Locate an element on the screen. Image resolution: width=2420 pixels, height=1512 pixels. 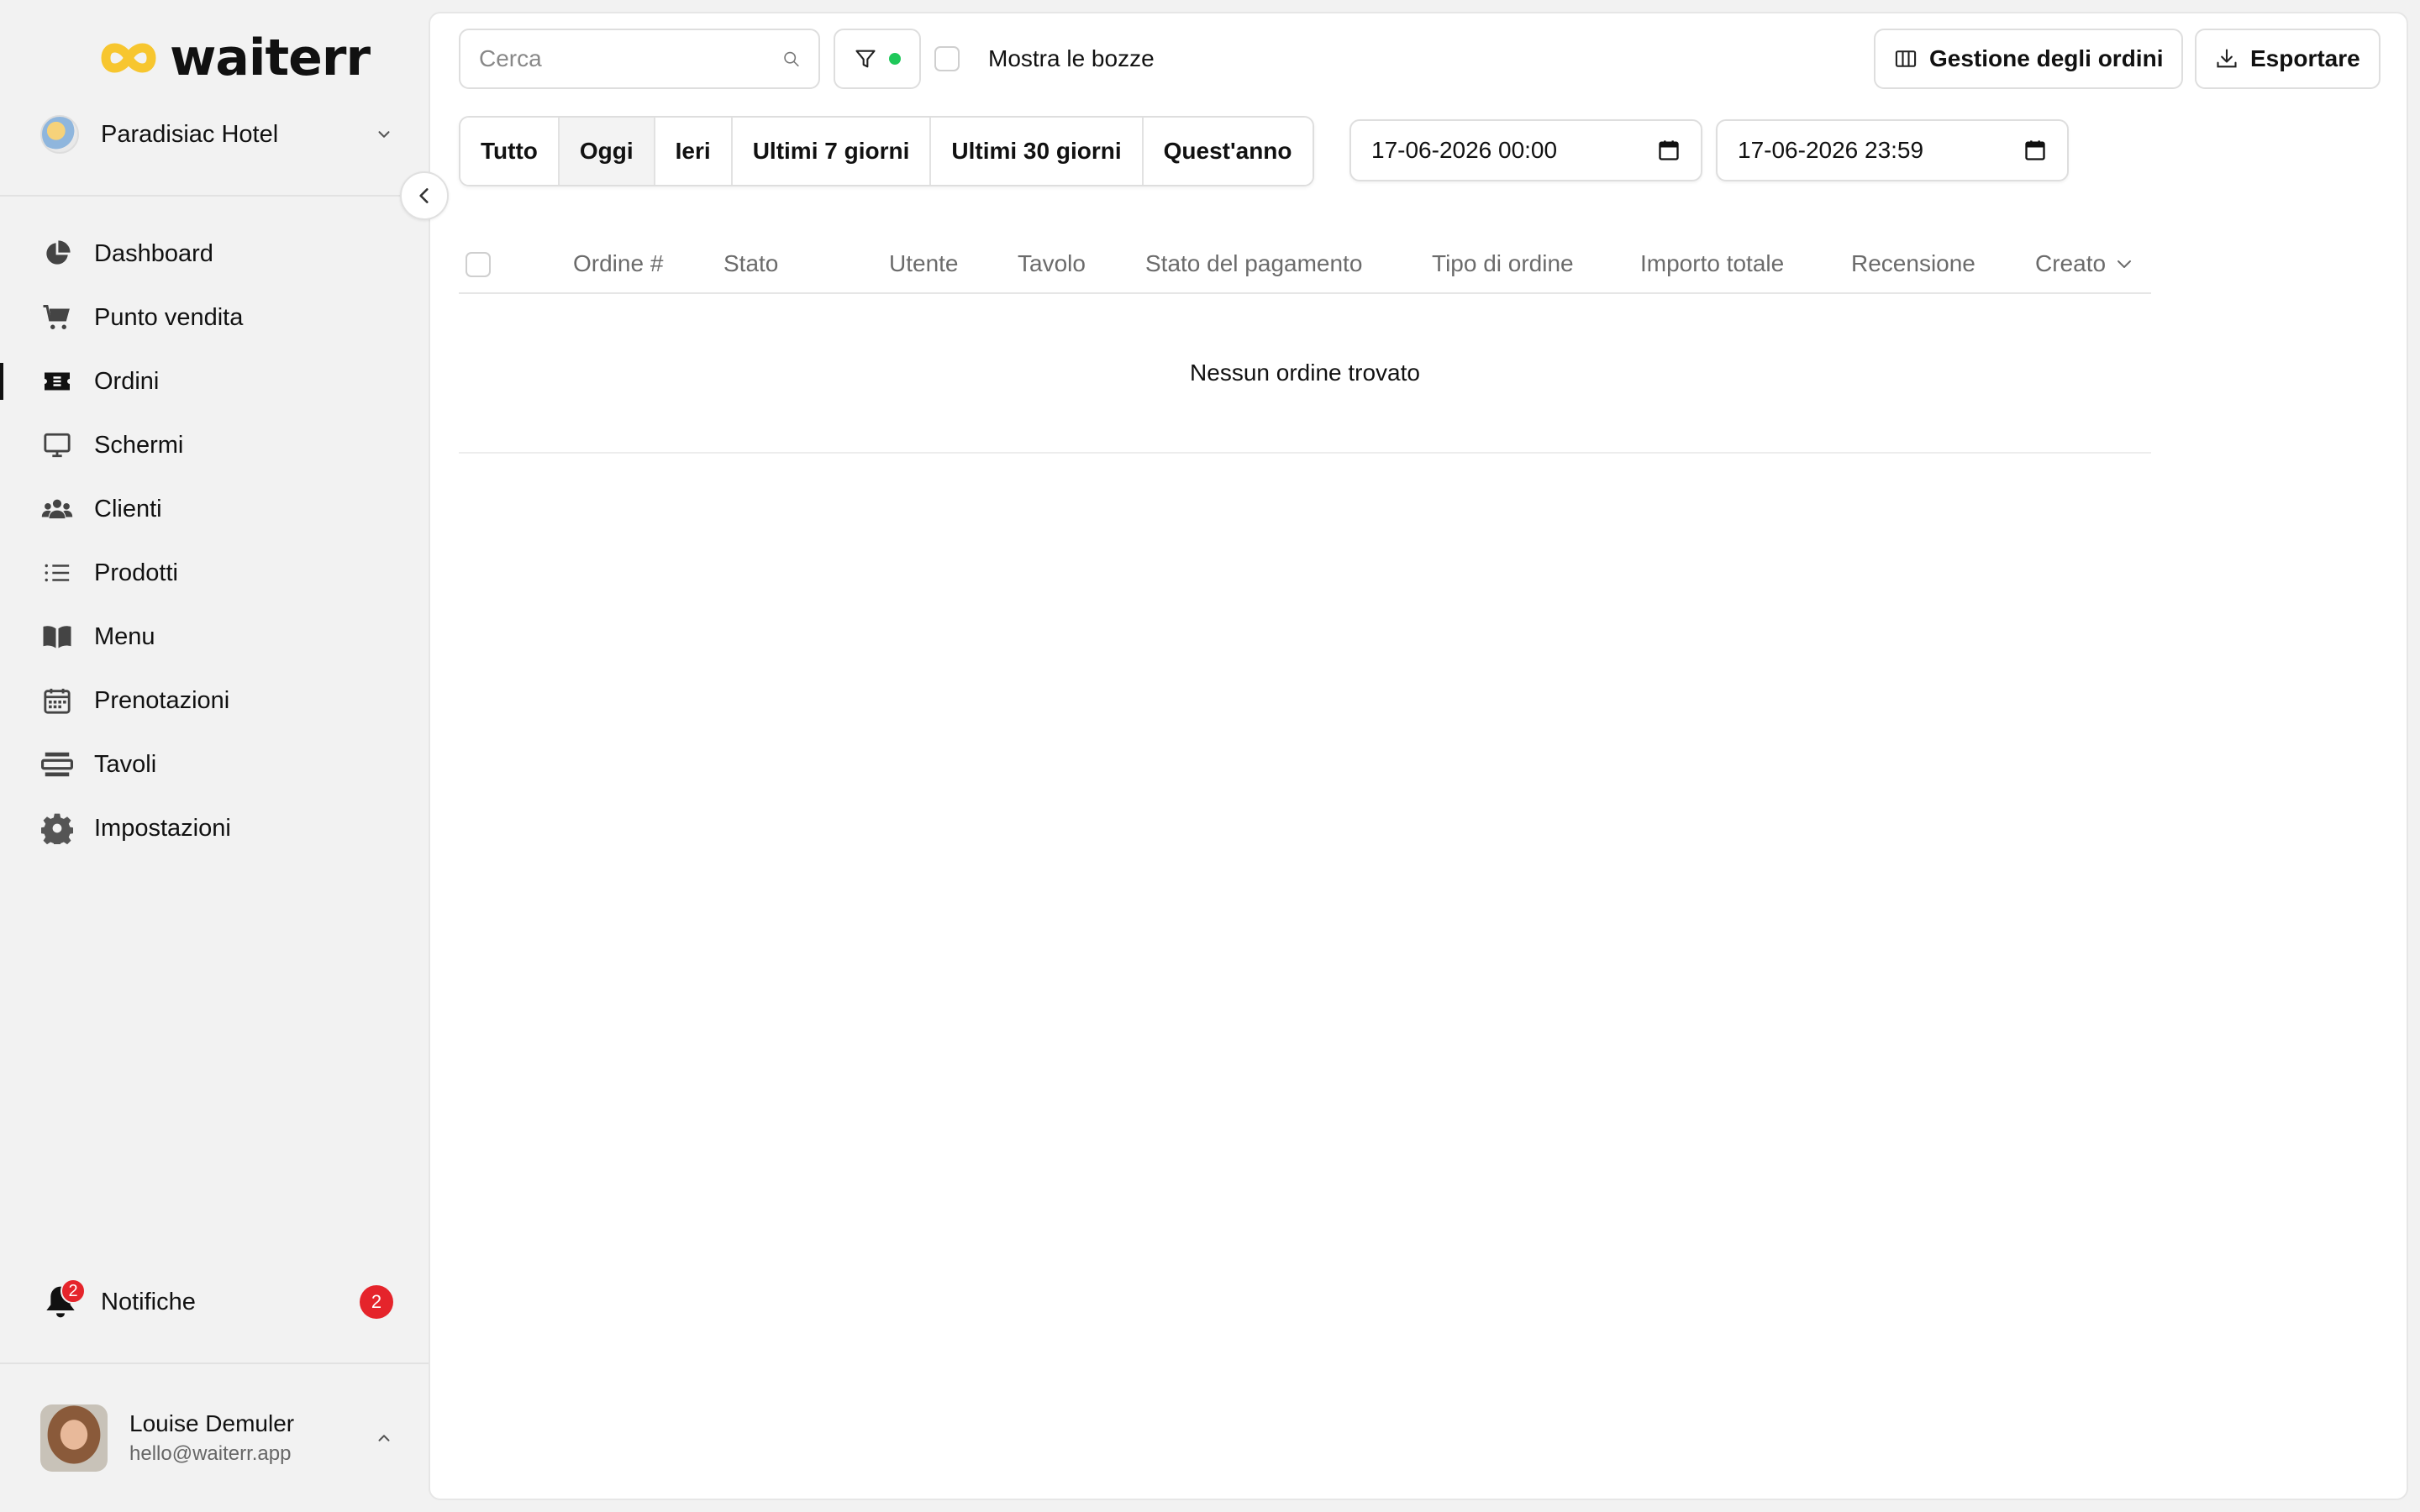
sidebar-item-tavoli: Tavoli is located at coordinates (214, 764).